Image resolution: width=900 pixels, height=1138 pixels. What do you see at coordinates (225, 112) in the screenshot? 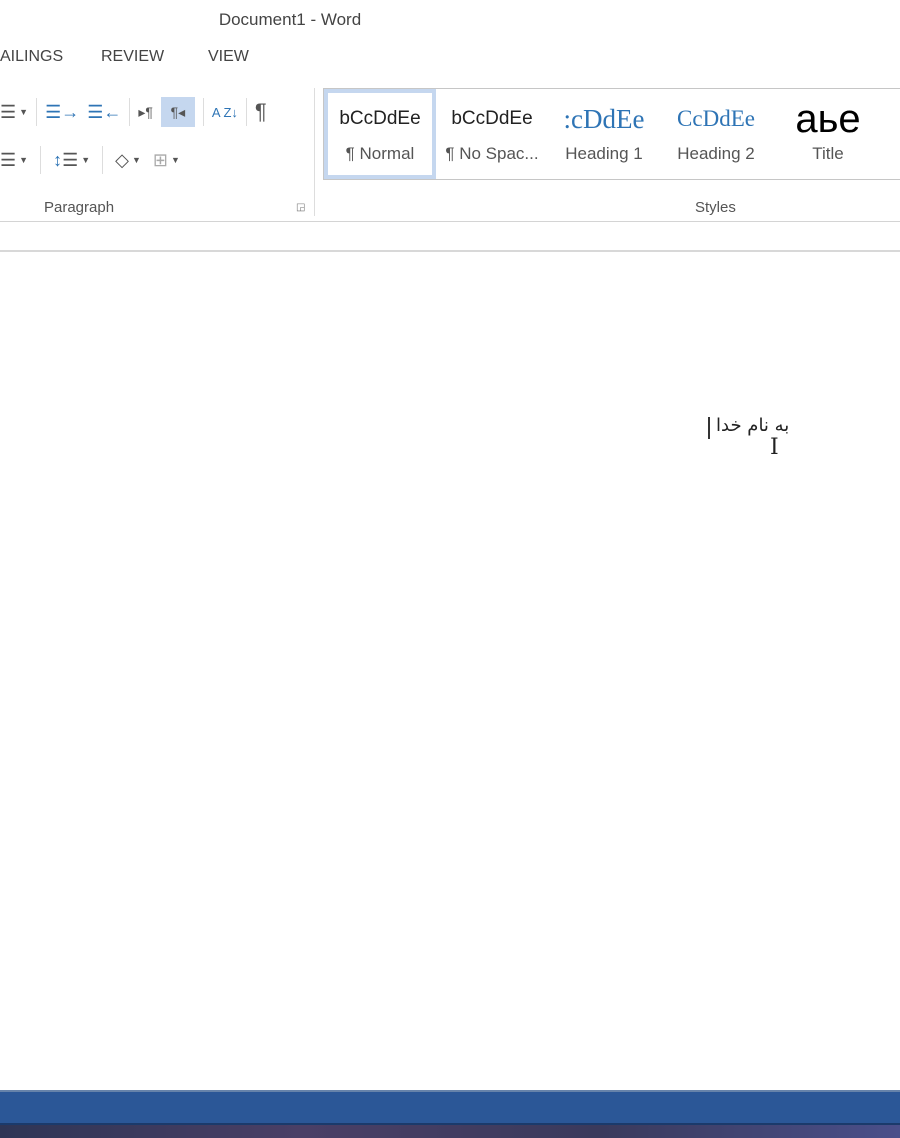
I see `sort-icon: A Z↓` at bounding box center [225, 112].